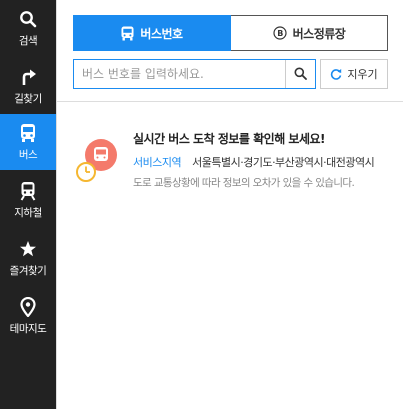 The height and width of the screenshot is (409, 403). I want to click on directions-icon, so click(28, 77).